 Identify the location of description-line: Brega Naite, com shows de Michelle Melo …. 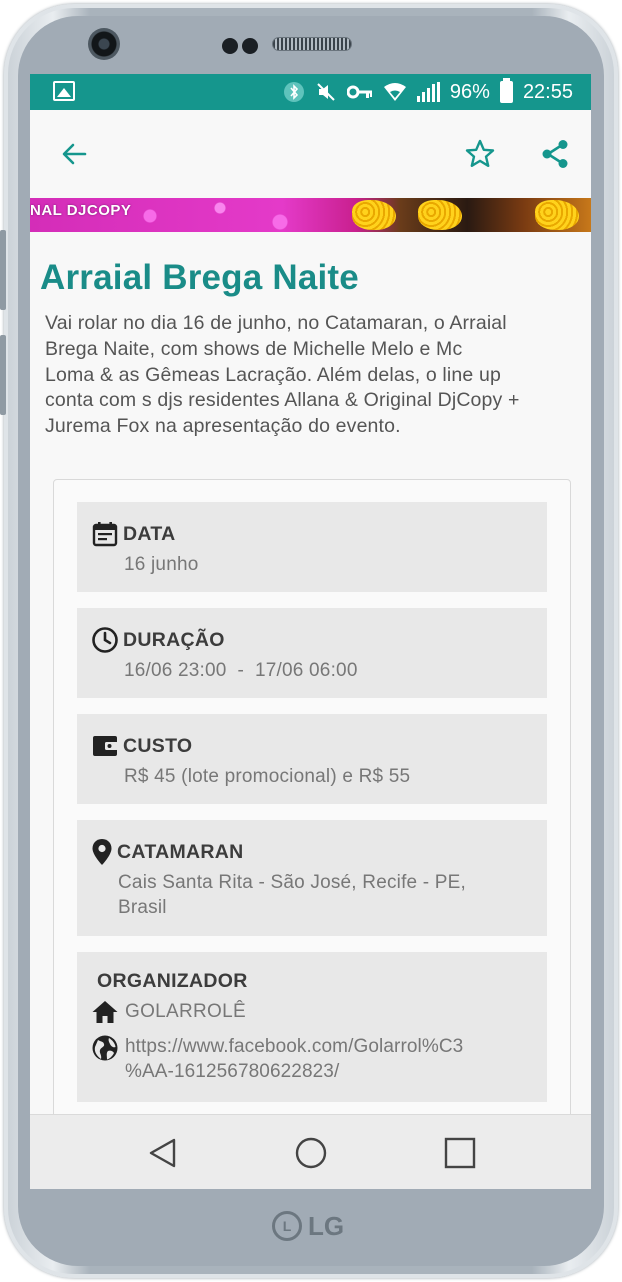
(254, 348).